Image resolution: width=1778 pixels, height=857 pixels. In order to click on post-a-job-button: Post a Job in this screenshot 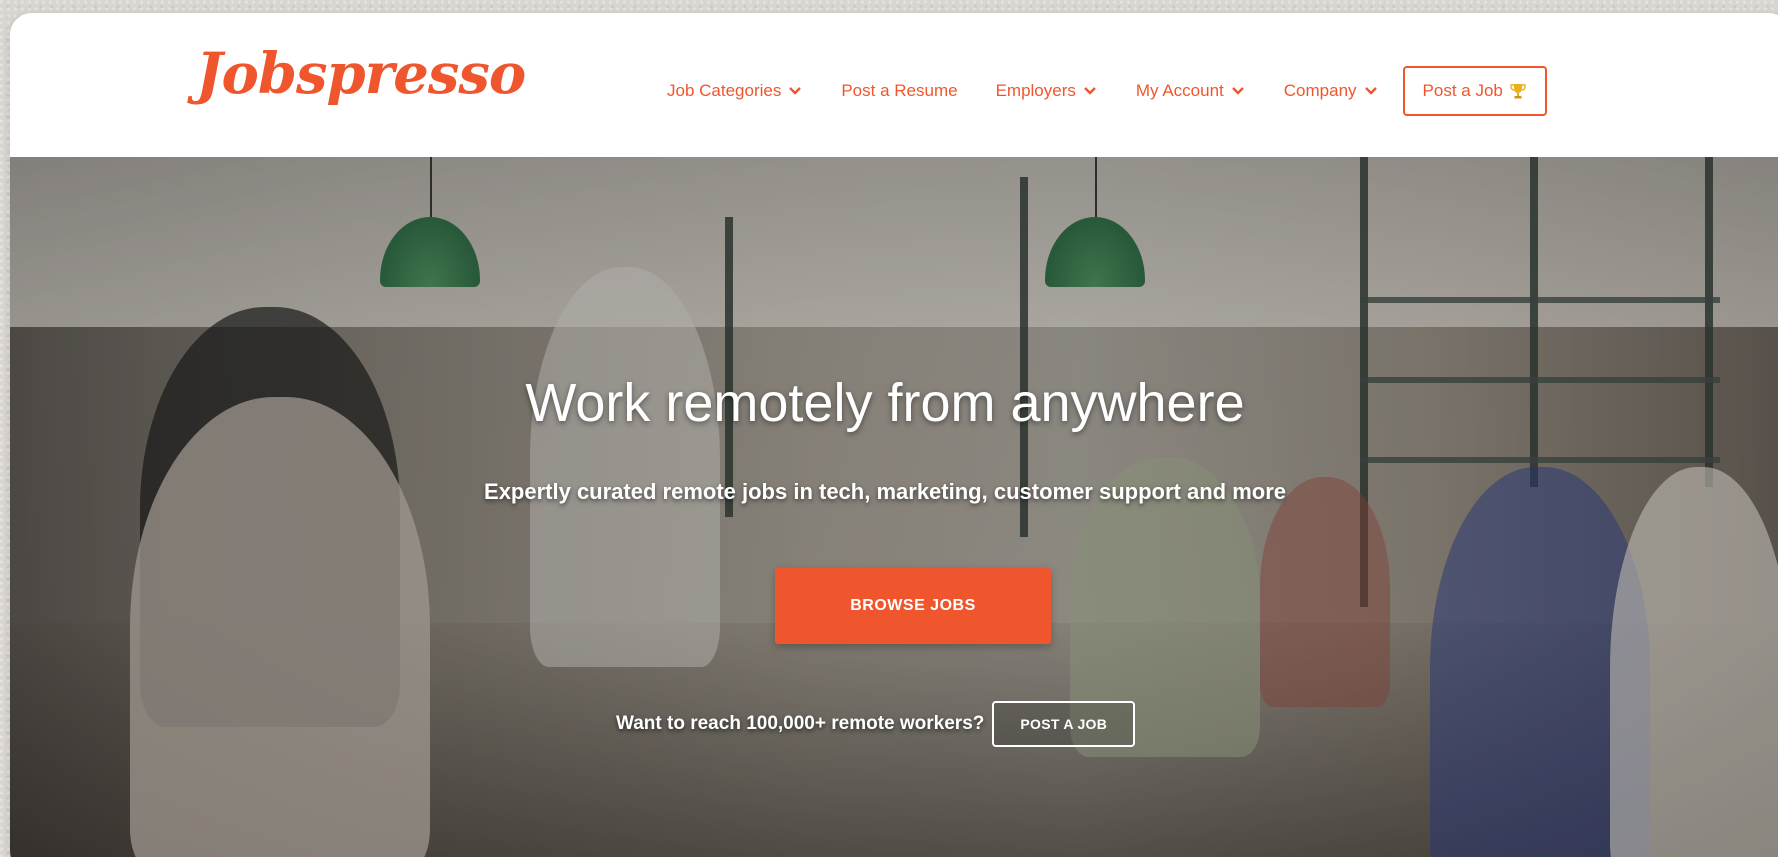, I will do `click(1474, 91)`.